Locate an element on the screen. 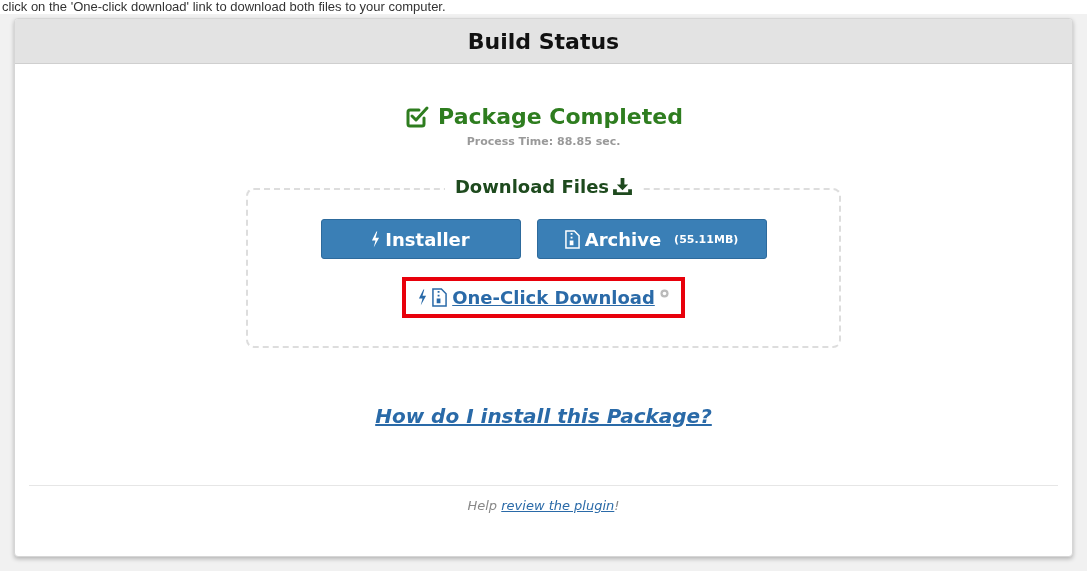  review-link: review the plugin is located at coordinates (558, 505).